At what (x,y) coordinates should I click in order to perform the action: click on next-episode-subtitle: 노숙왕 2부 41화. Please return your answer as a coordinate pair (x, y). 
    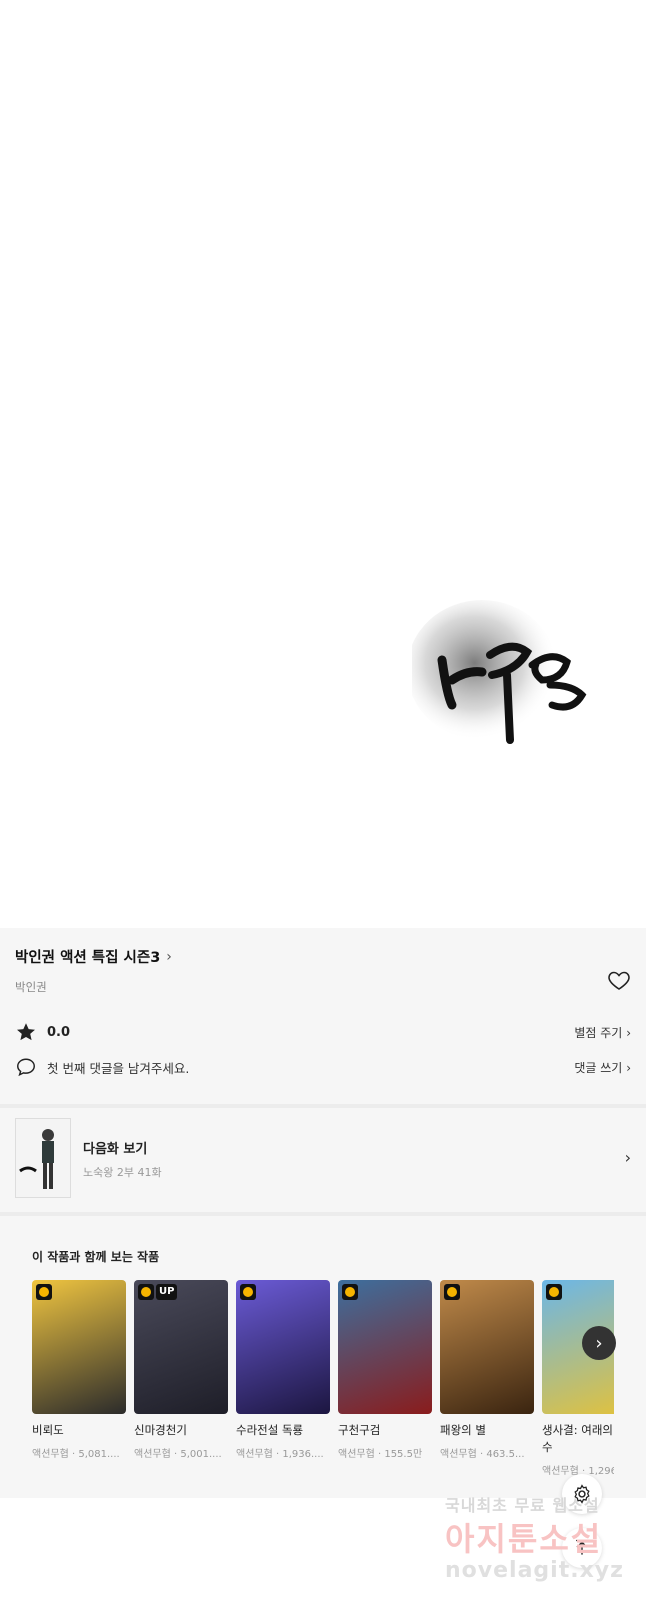
    Looking at the image, I should click on (122, 1172).